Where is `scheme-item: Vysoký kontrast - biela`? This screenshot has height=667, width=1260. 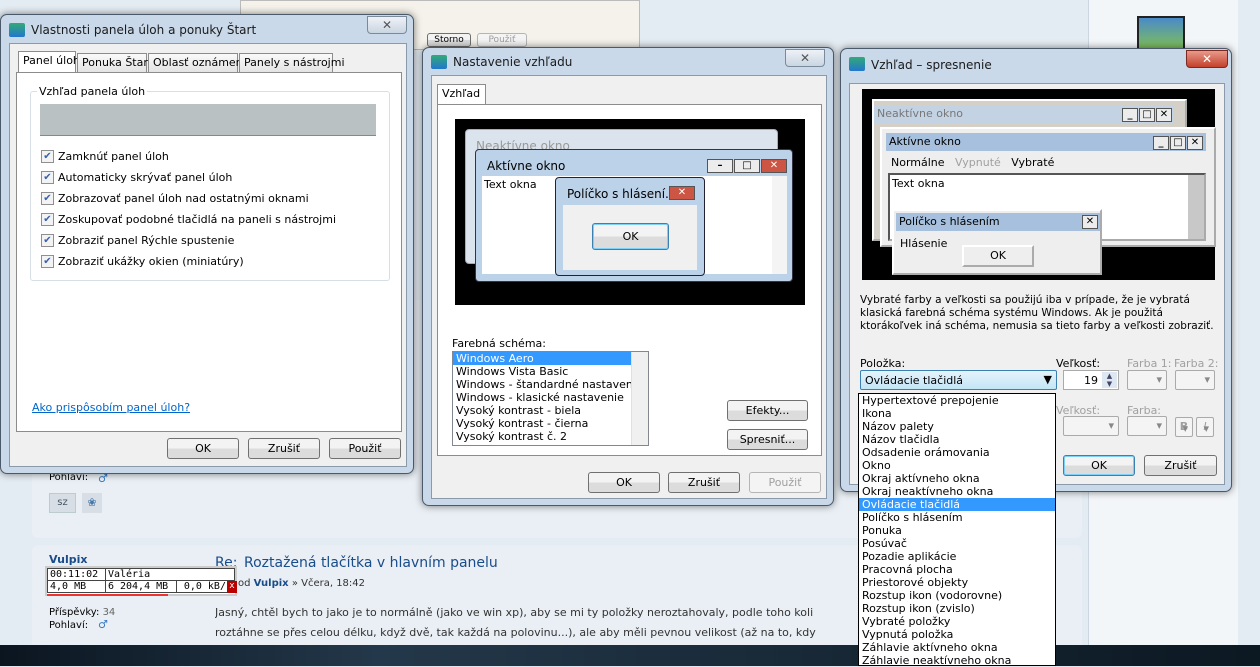 scheme-item: Vysoký kontrast - biela is located at coordinates (542, 410).